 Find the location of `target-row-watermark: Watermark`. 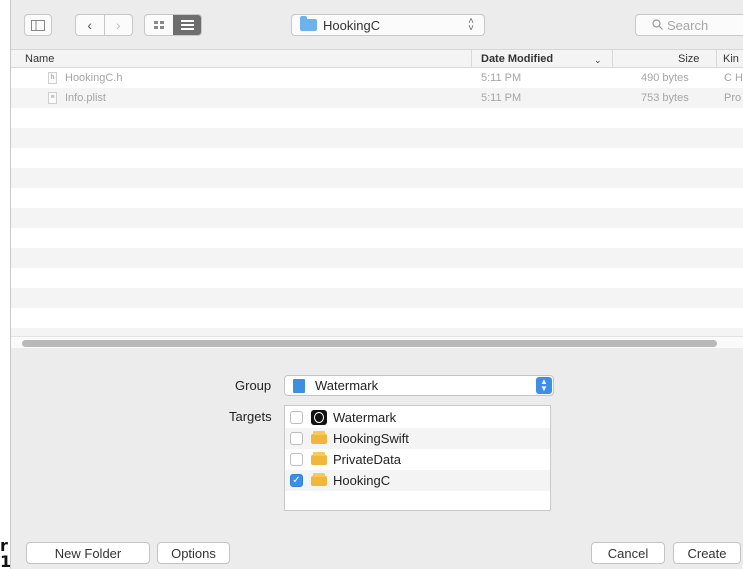

target-row-watermark: Watermark is located at coordinates (417, 417).